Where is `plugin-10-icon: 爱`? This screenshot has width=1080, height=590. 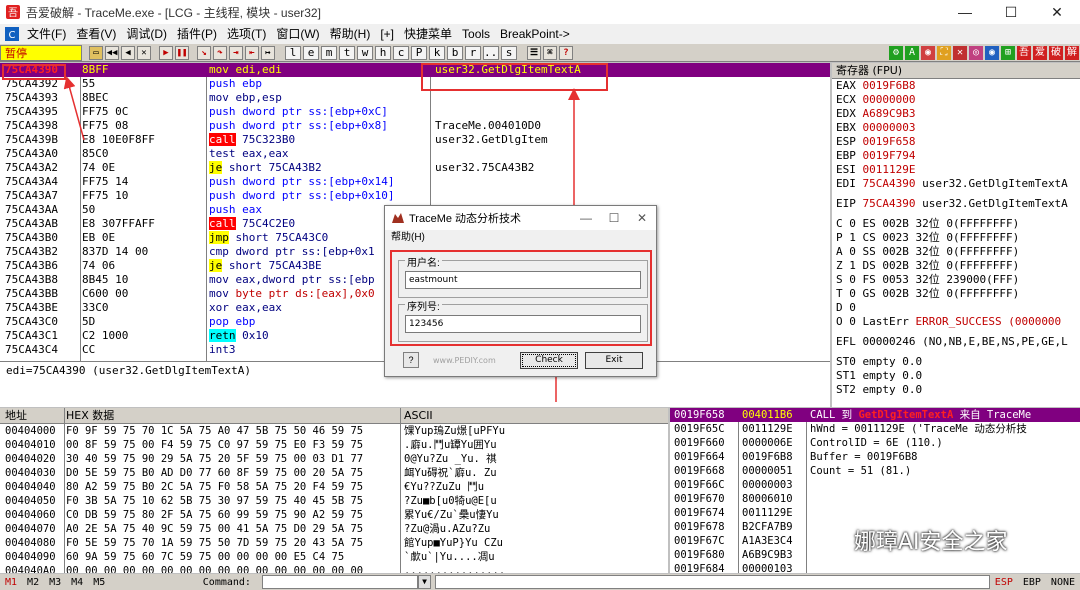
plugin-10-icon: 爱 is located at coordinates (1040, 52).